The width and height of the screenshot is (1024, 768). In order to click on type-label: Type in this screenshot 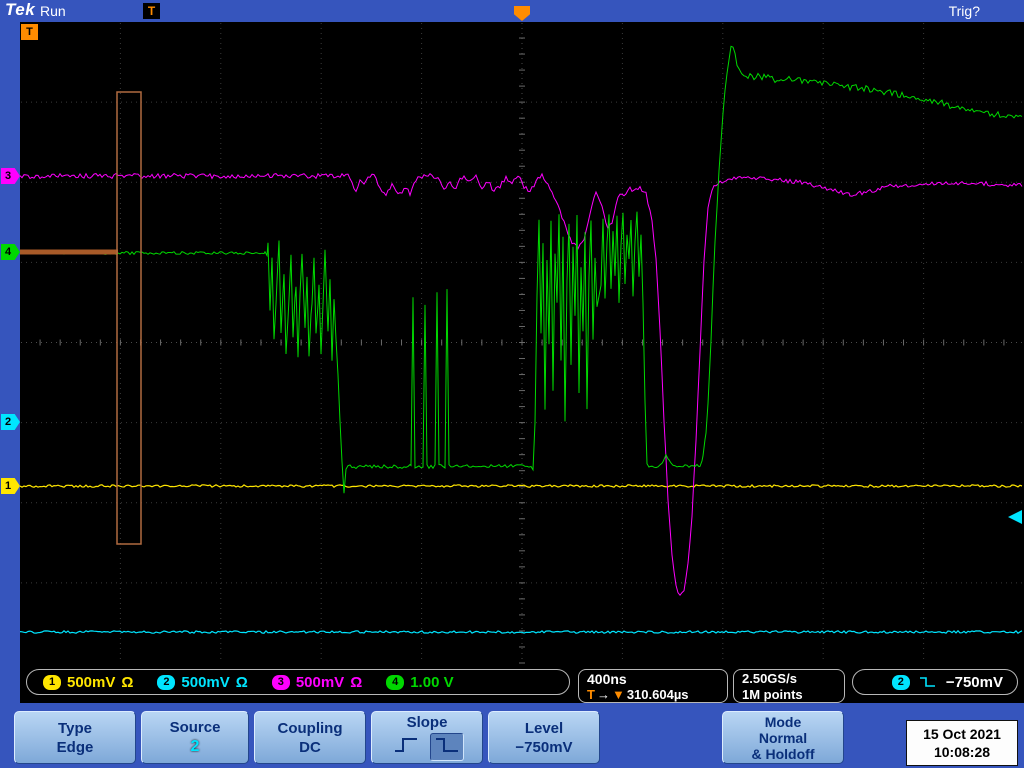, I will do `click(75, 728)`.